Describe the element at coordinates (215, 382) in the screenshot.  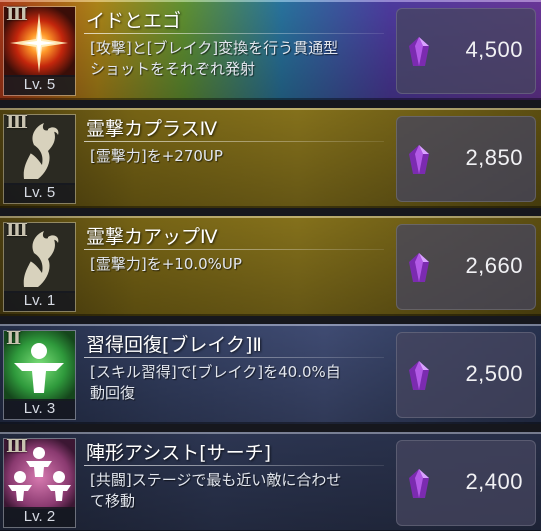
I see `skill-description: [スキル習得]で[ブレイク]を40.0%自 動回復` at that location.